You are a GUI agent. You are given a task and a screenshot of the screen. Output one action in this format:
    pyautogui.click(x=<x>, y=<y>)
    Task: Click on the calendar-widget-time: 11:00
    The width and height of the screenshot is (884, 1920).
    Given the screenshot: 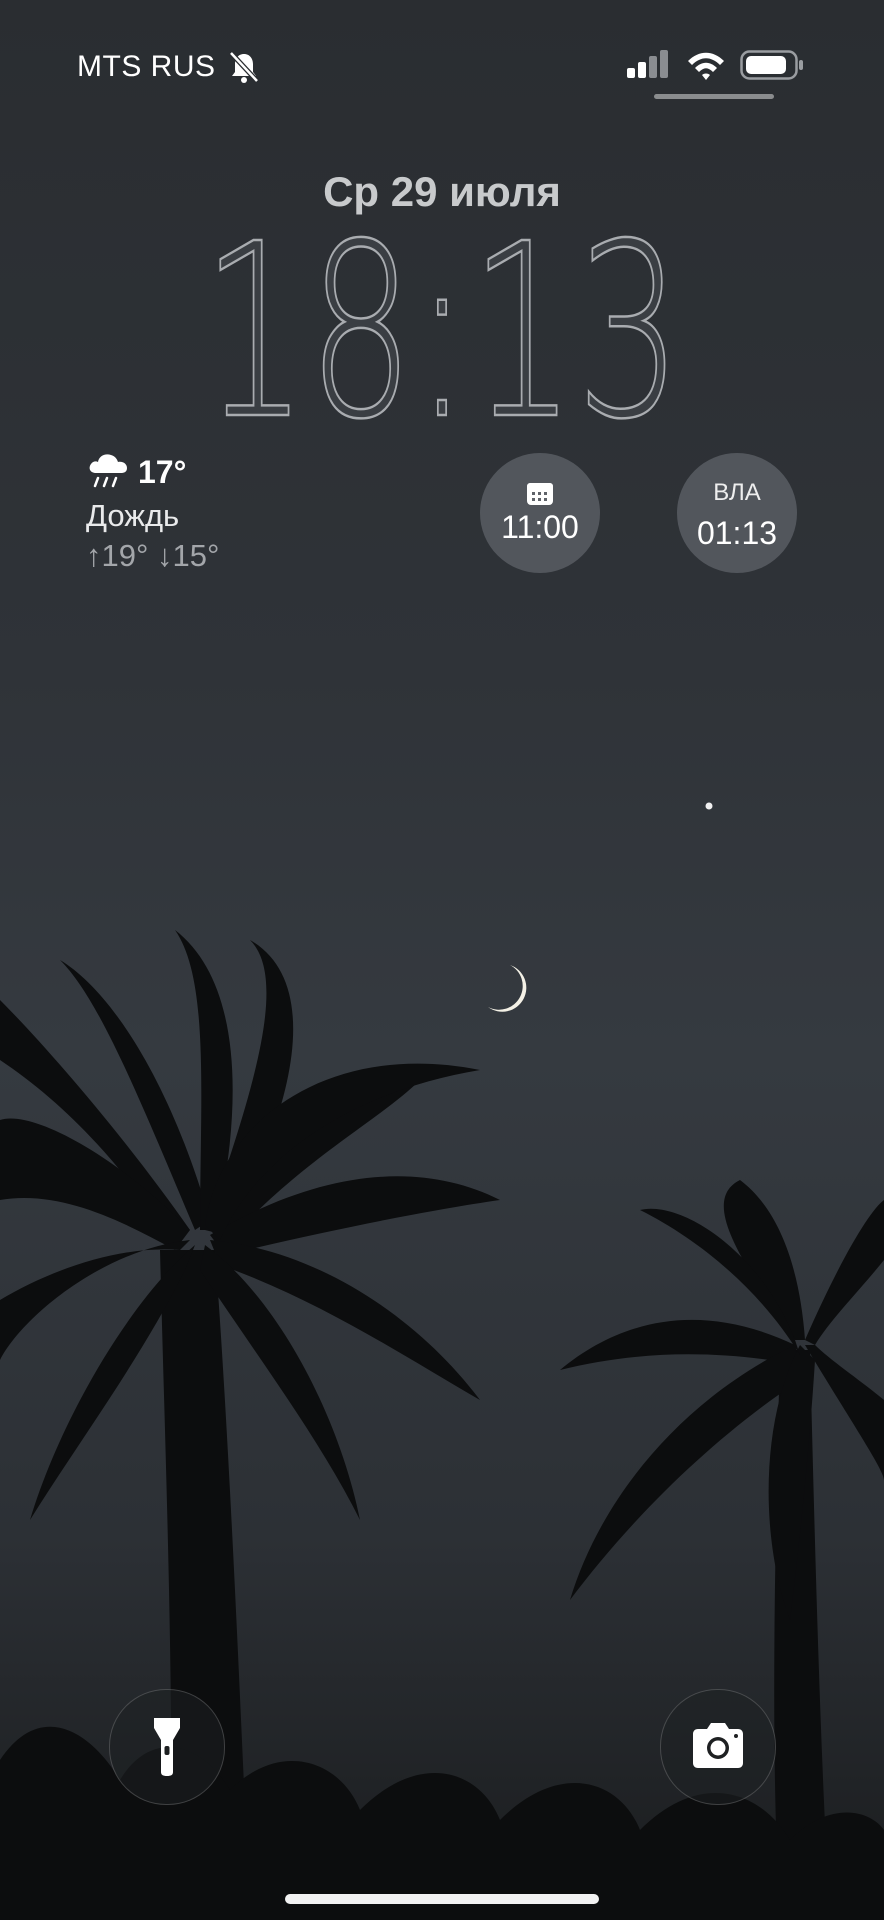 What is the action you would take?
    pyautogui.click(x=540, y=527)
    